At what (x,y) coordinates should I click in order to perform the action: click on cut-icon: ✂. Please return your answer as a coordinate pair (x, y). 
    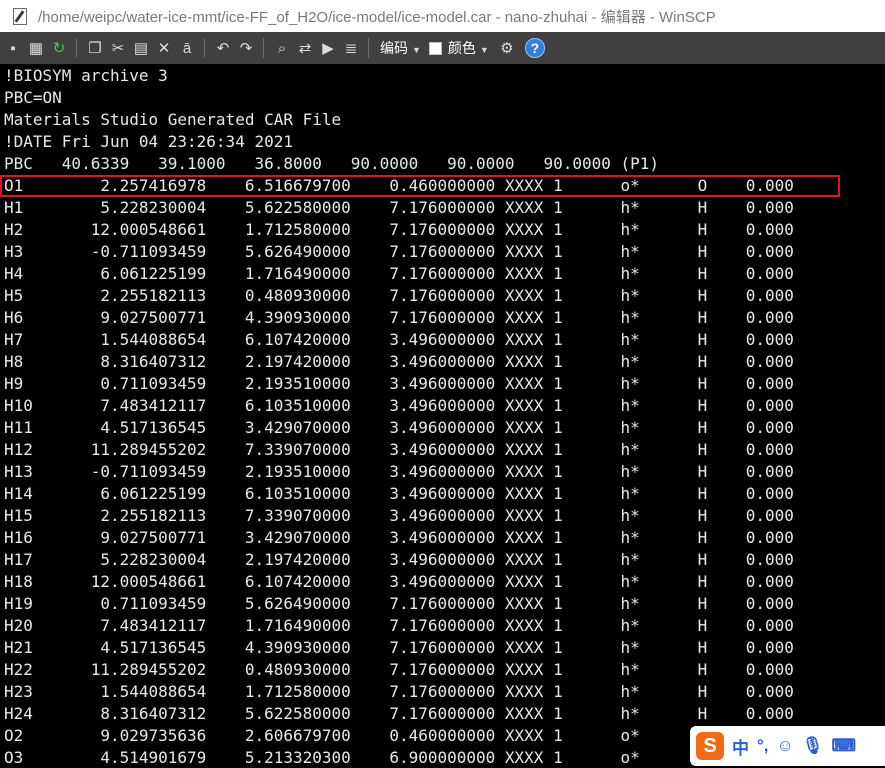
    Looking at the image, I should click on (118, 48).